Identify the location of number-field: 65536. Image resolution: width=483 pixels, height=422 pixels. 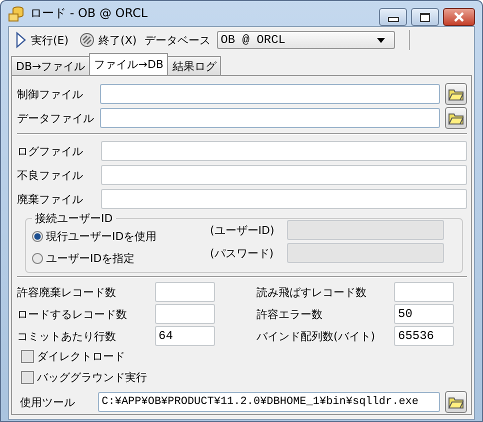
(424, 336).